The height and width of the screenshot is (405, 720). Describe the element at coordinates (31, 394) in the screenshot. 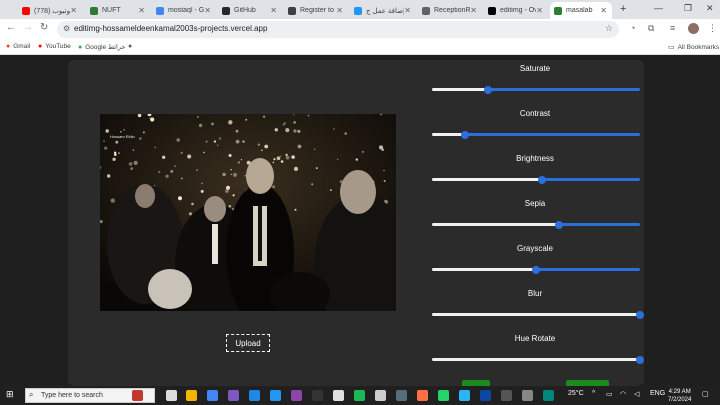

I see `search-icon: ⌕` at that location.